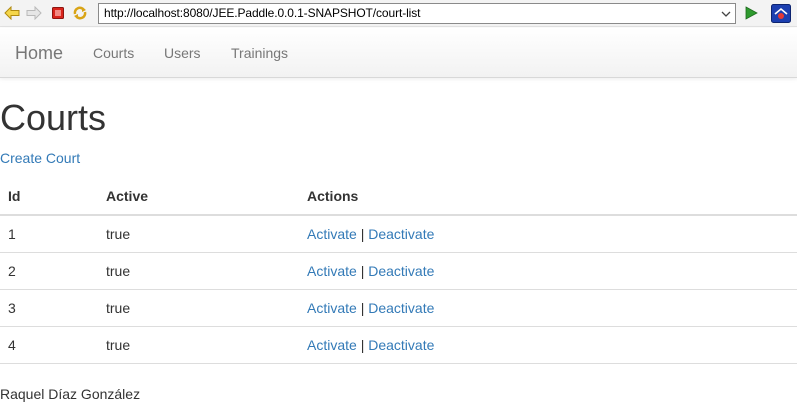 This screenshot has height=407, width=797. I want to click on table-row: 4 true Activate | Deactivate, so click(398, 345).